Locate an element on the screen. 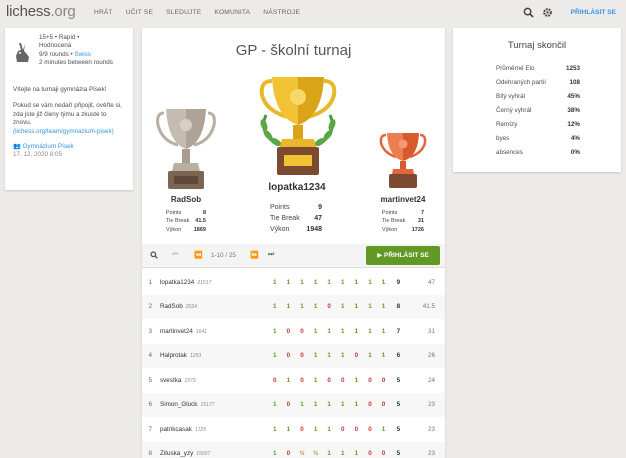  player-name: patrikcasak 1725 is located at coordinates (212, 429).